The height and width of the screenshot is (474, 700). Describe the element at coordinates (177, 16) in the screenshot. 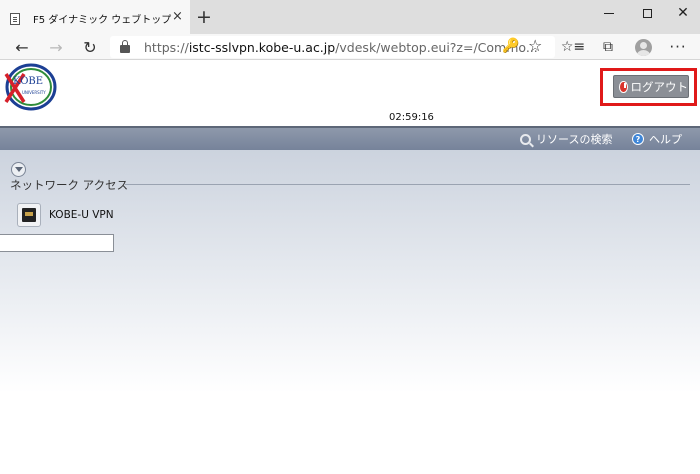

I see `tab-close-icon: ×` at that location.